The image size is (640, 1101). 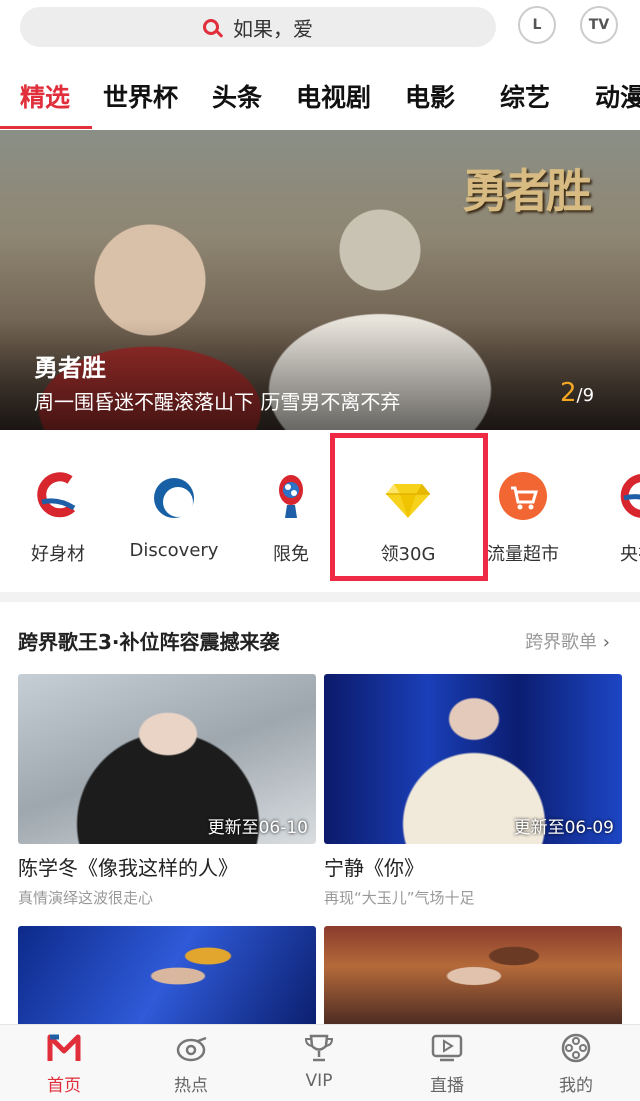 I want to click on video-description: 再现“大玉儿”气场十足, so click(x=399, y=898).